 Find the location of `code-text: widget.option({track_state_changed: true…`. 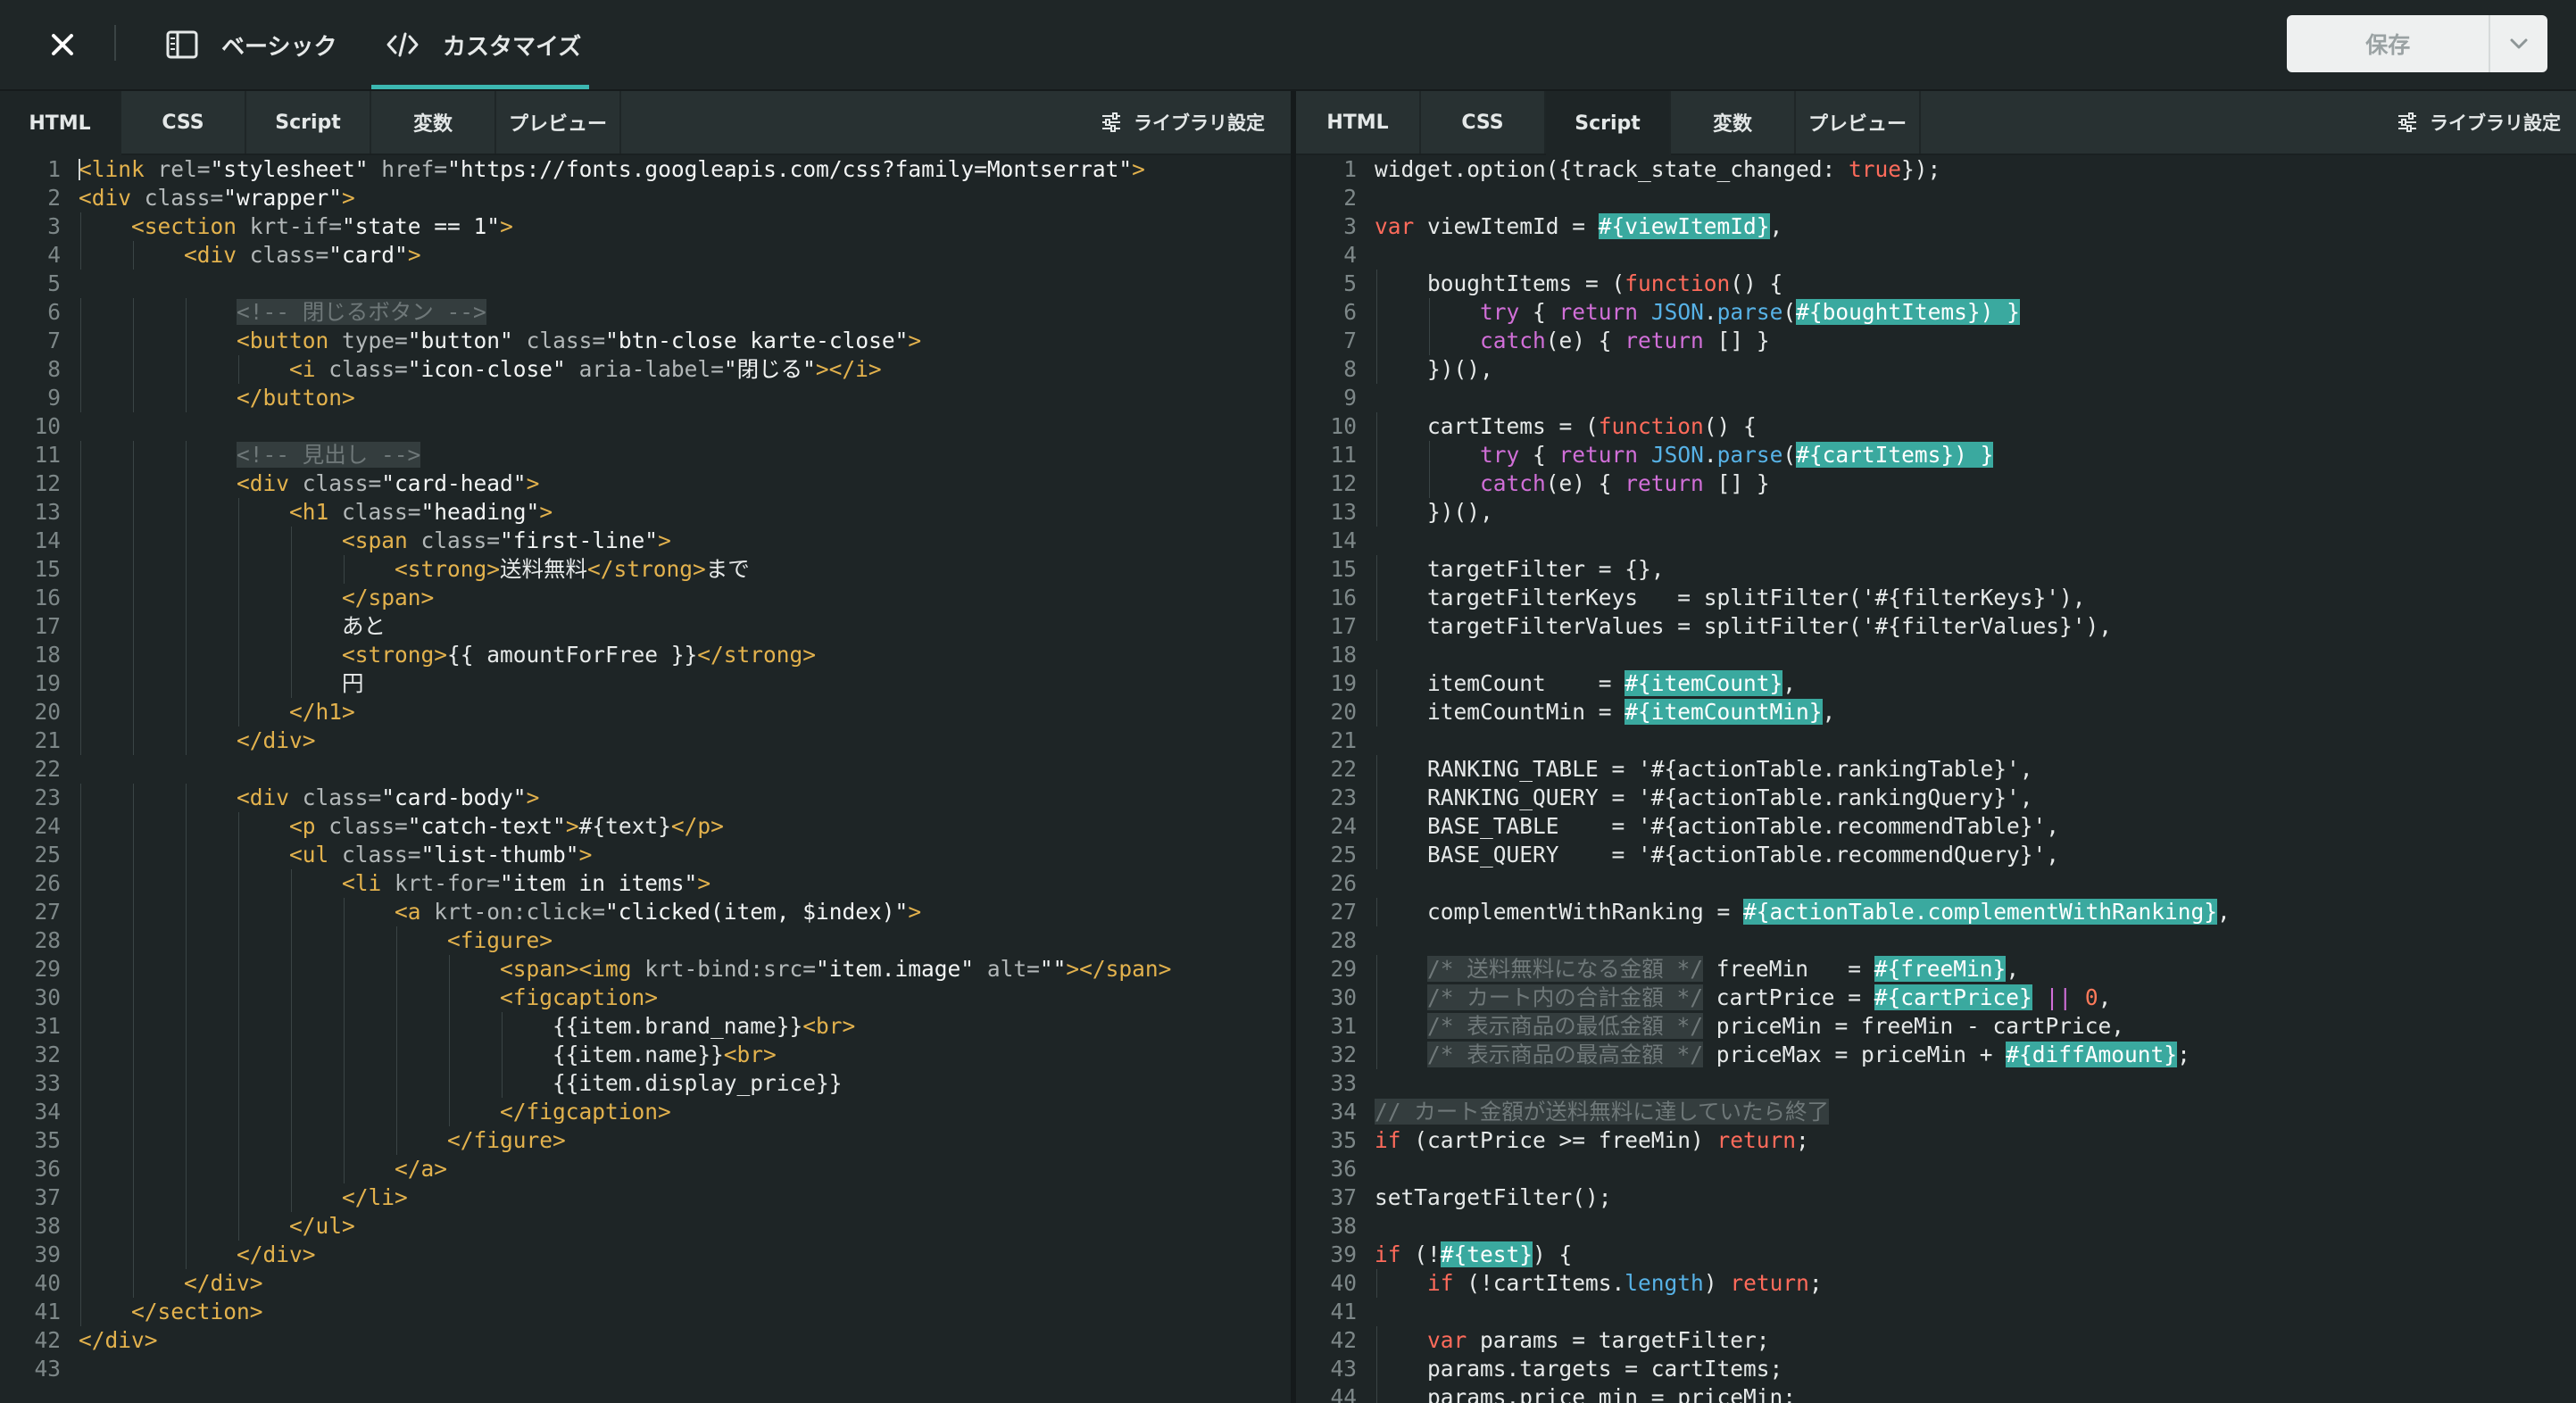

code-text: widget.option({track_state_changed: true… is located at coordinates (1658, 169).